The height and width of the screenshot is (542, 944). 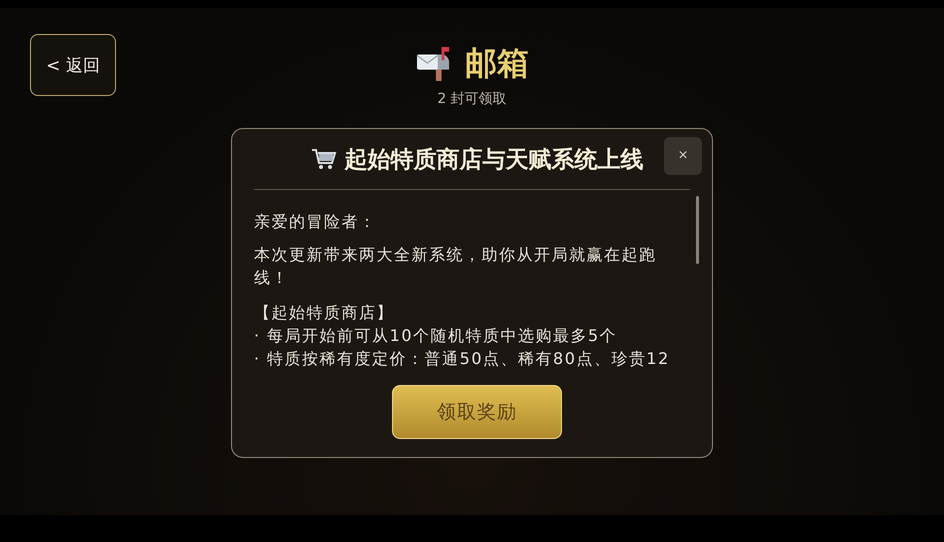 What do you see at coordinates (683, 156) in the screenshot?
I see `close-button: ×` at bounding box center [683, 156].